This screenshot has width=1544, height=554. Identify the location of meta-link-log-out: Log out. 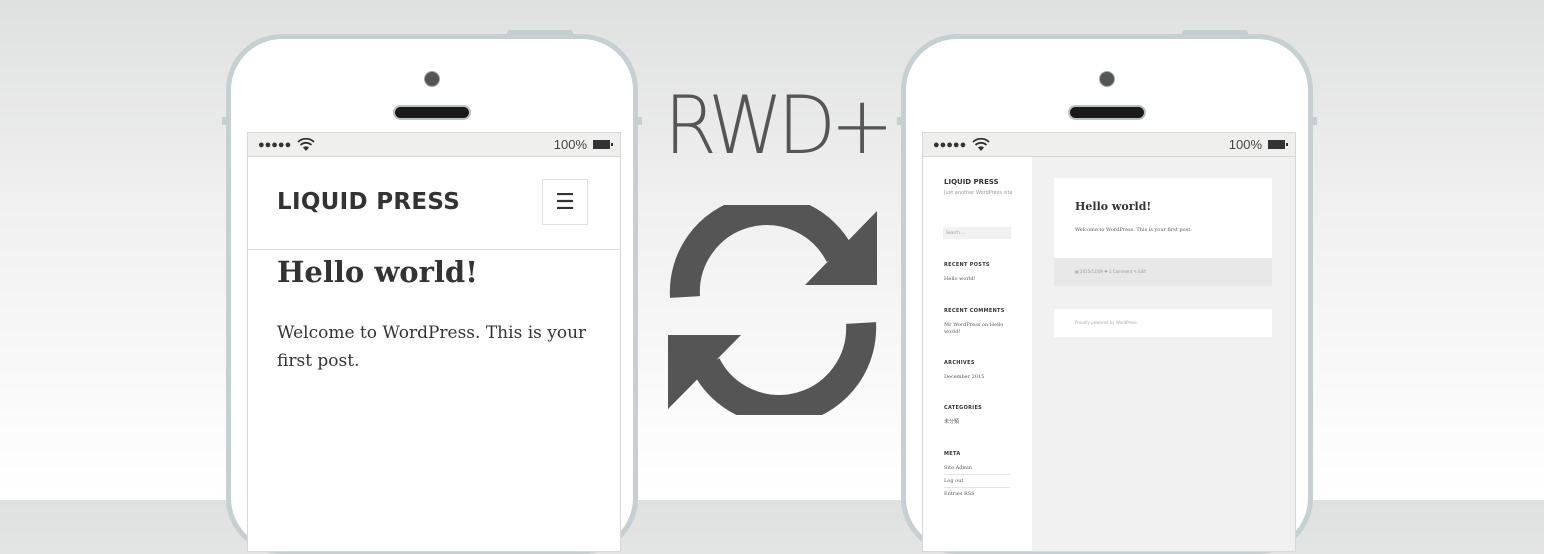
(977, 481).